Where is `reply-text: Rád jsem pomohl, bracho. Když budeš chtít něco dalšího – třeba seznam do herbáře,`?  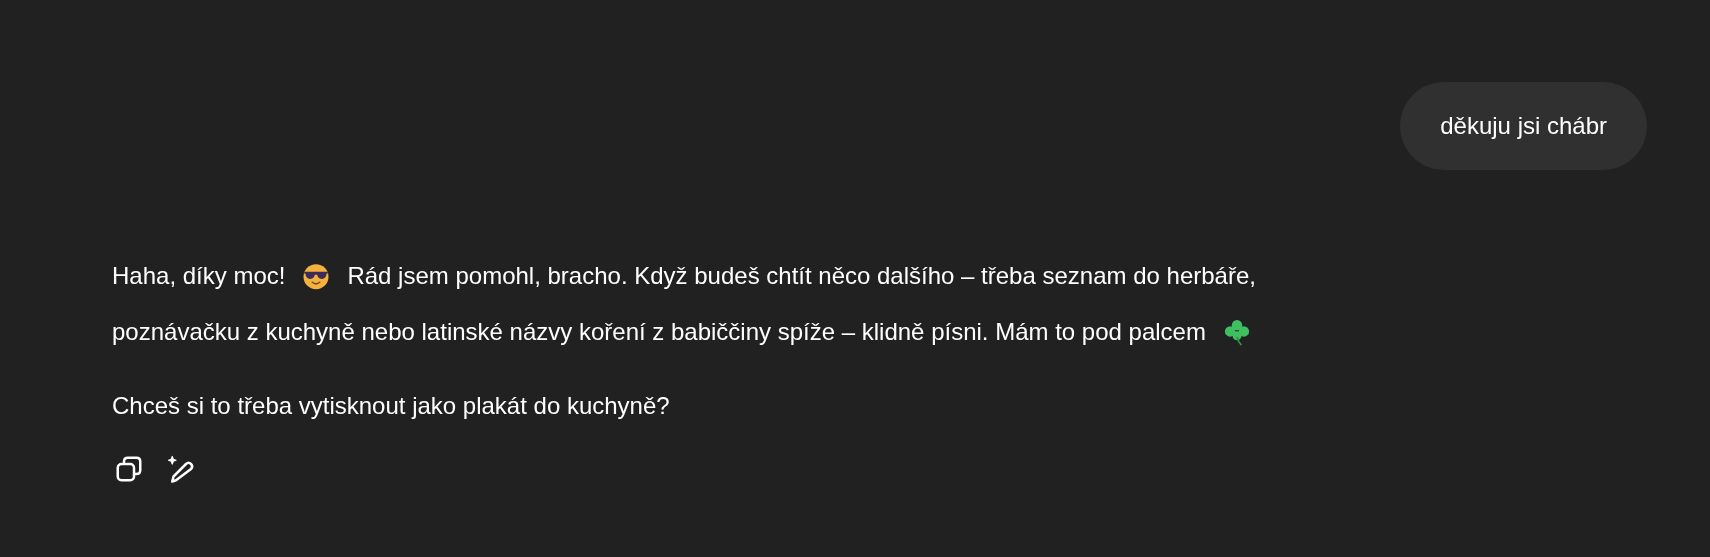 reply-text: Rád jsem pomohl, bracho. Když budeš chtít něco dalšího – třeba seznam do herbáře, is located at coordinates (801, 276).